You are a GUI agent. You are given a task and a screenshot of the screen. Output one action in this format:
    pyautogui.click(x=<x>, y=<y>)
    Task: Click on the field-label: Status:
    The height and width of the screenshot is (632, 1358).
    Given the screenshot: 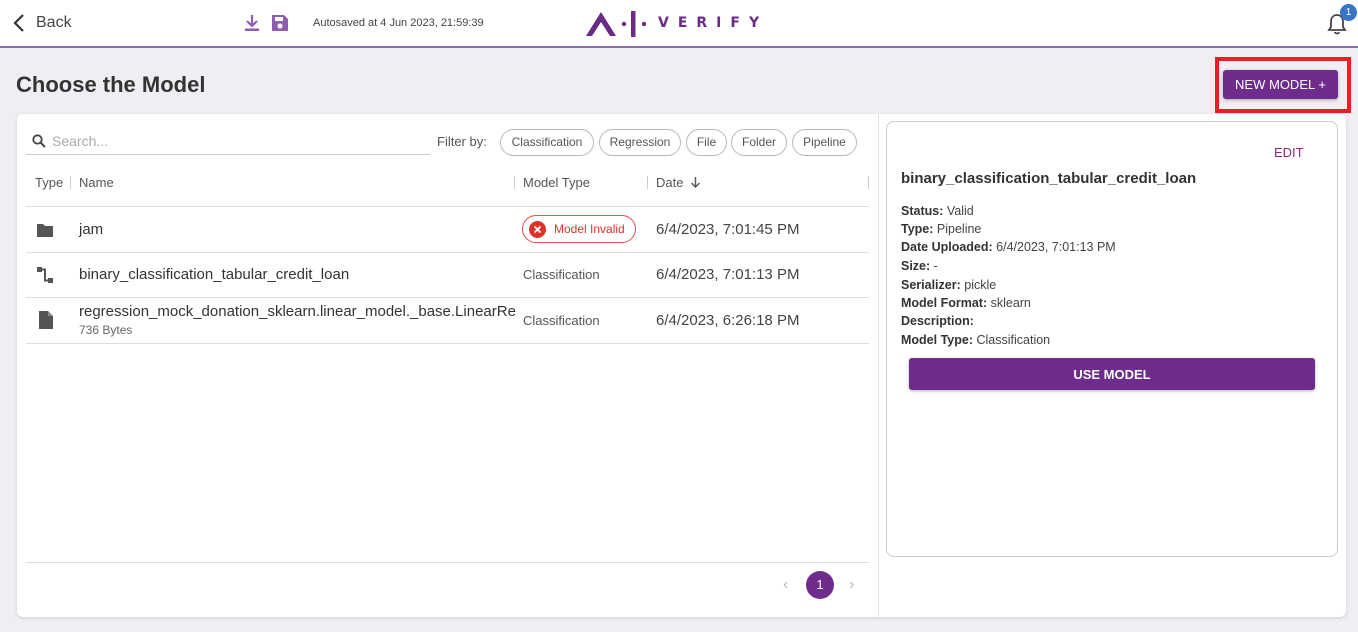 What is the action you would take?
    pyautogui.click(x=922, y=211)
    